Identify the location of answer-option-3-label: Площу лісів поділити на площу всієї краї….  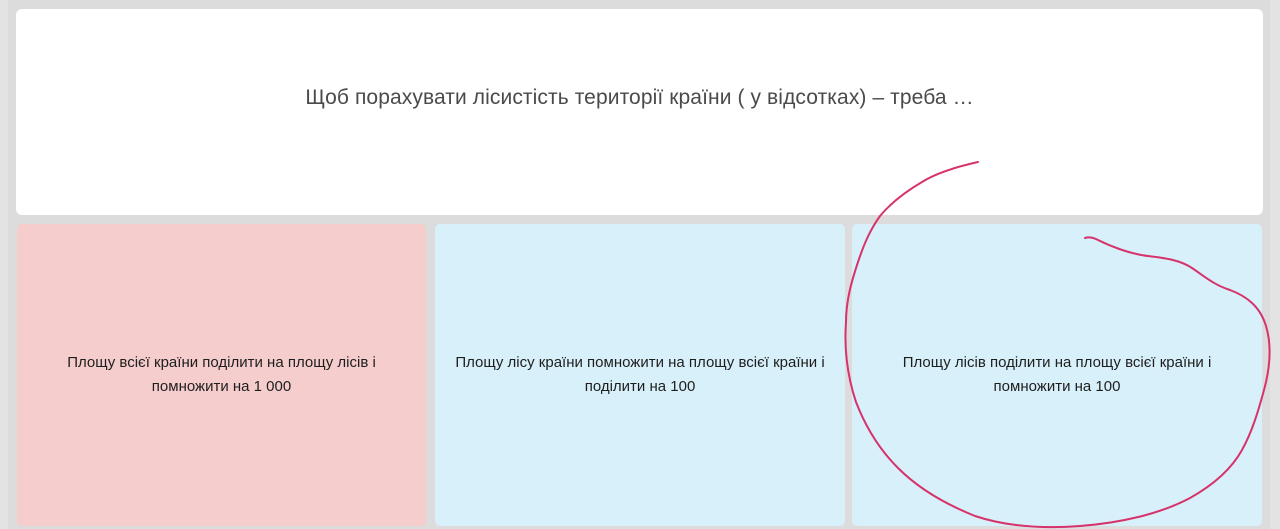
(1057, 374).